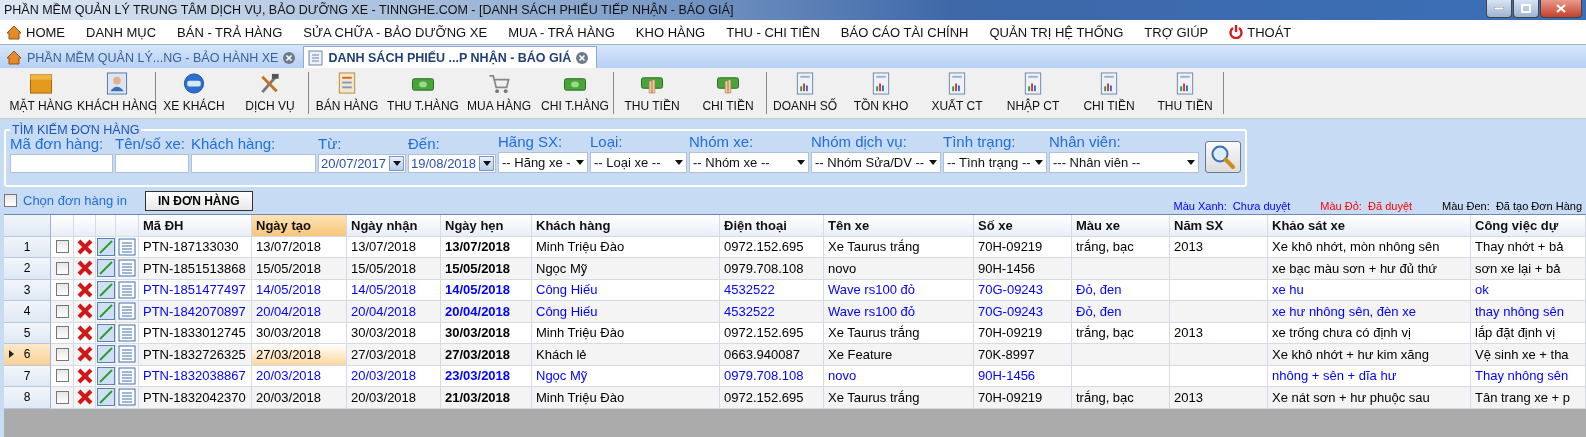 The height and width of the screenshot is (437, 1586). What do you see at coordinates (772, 226) in the screenshot?
I see `column-header: Điện thoại` at bounding box center [772, 226].